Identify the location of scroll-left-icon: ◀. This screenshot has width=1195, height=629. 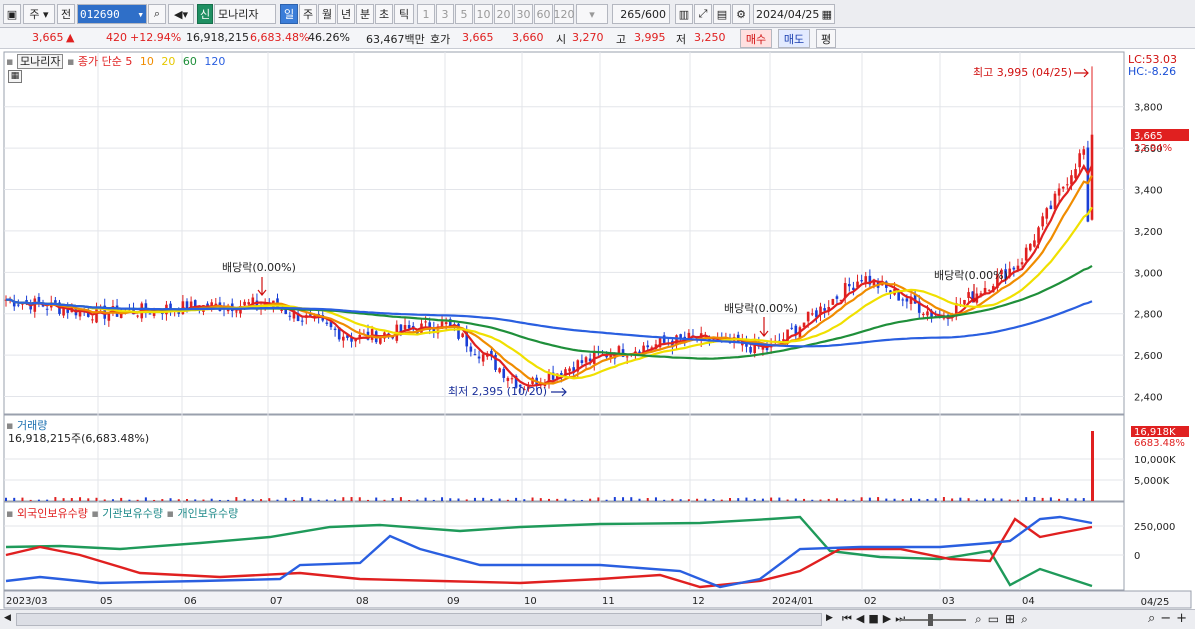
(9, 619).